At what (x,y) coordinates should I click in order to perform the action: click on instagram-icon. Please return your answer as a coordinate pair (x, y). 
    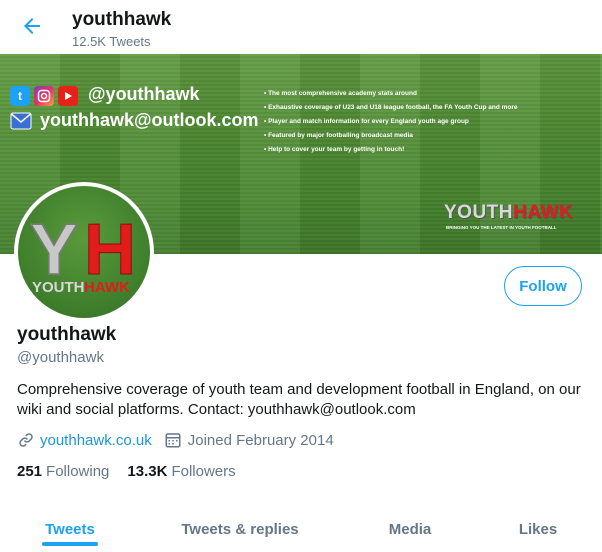
    Looking at the image, I should click on (44, 96).